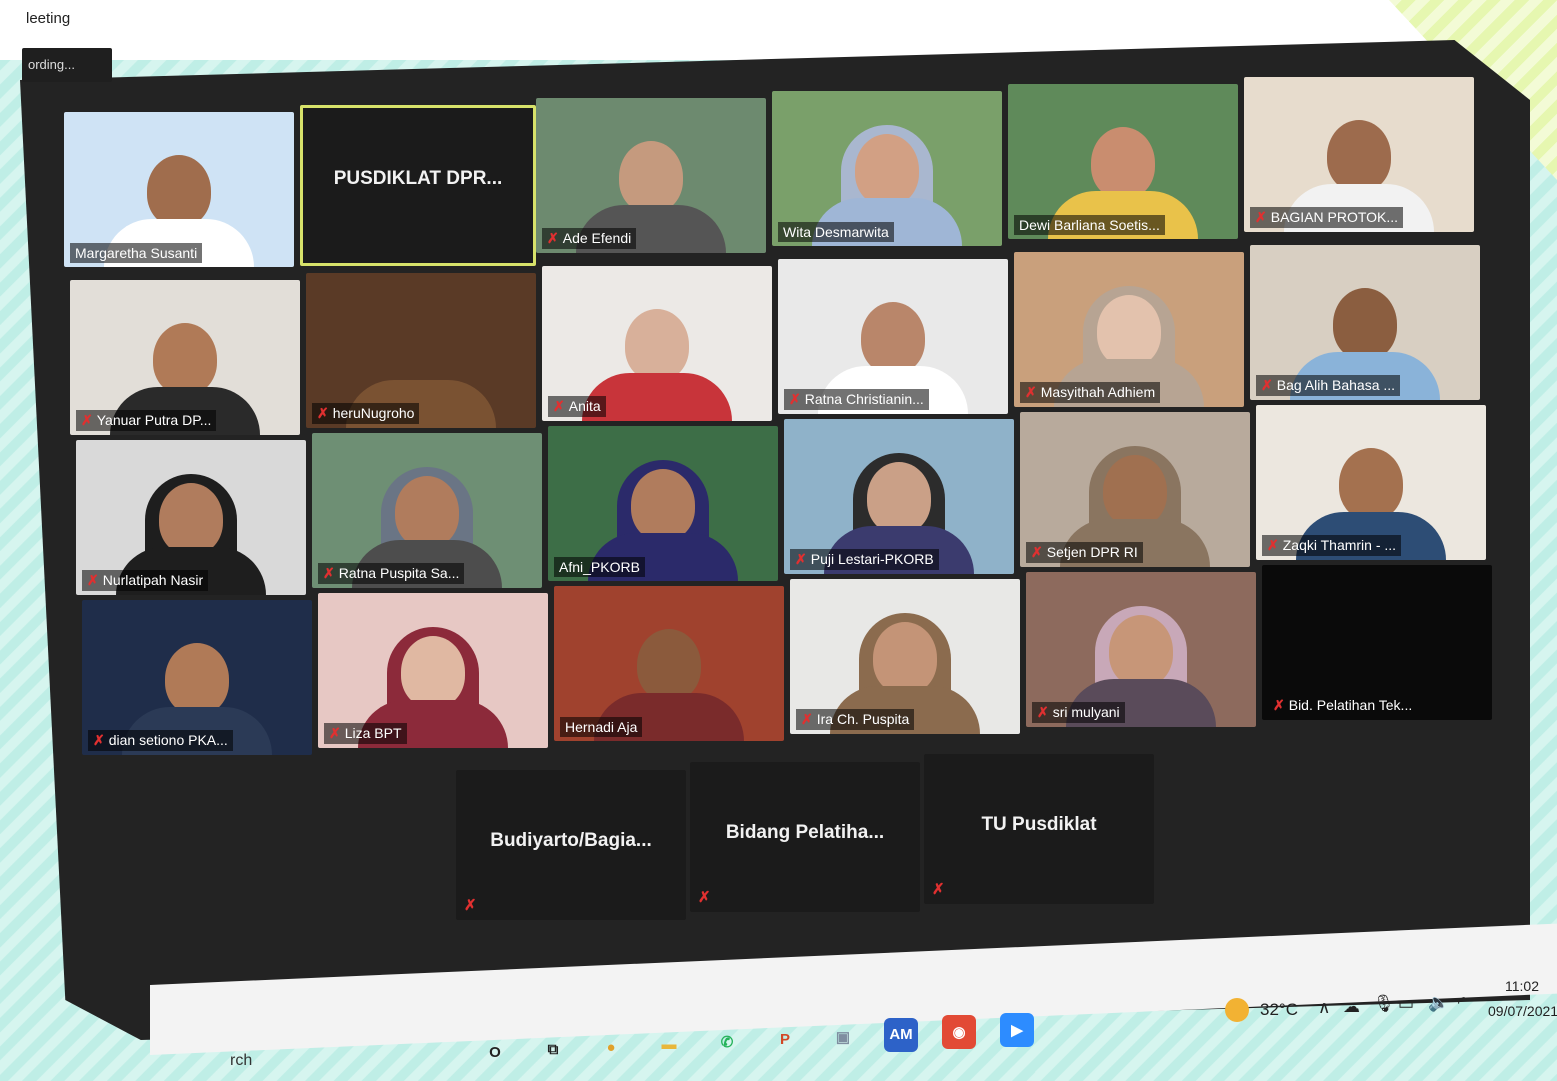 Image resolution: width=1557 pixels, height=1081 pixels. What do you see at coordinates (663, 503) in the screenshot?
I see `participant-tile: Afni_PKORB` at bounding box center [663, 503].